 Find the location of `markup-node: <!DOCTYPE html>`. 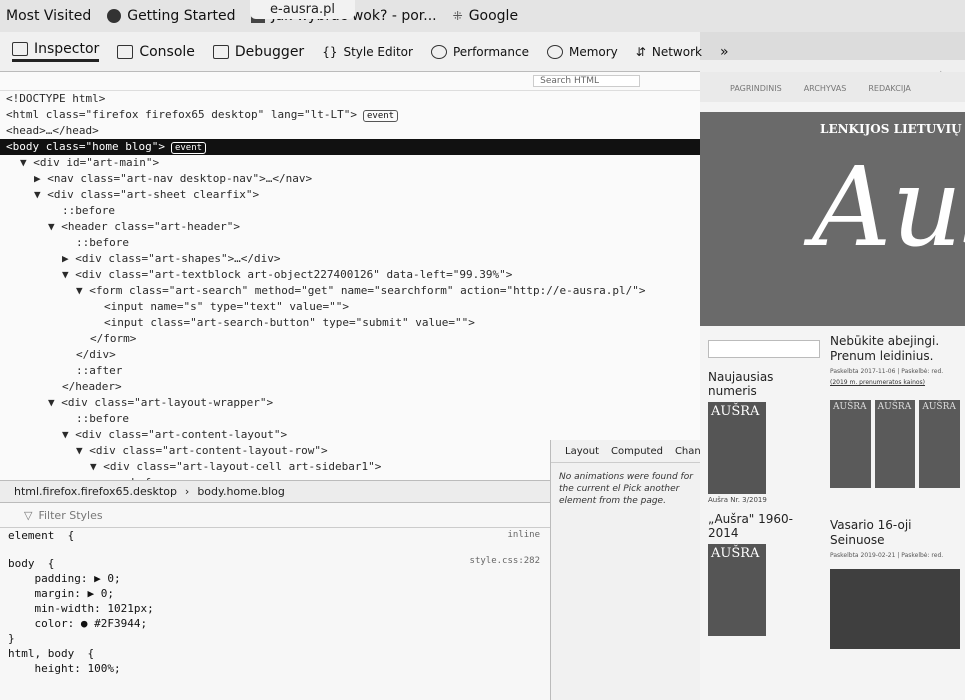

markup-node: <!DOCTYPE html> is located at coordinates (350, 99).